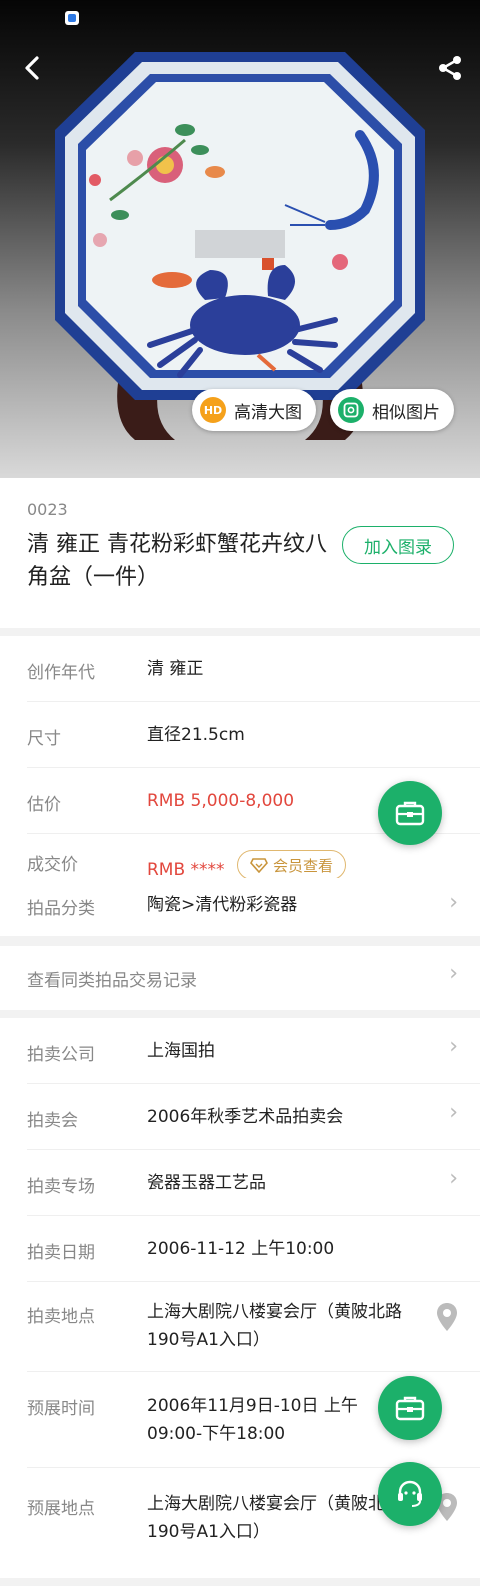 This screenshot has height=1586, width=480. Describe the element at coordinates (268, 412) in the screenshot. I see `hd-image-label: 高清大图` at that location.